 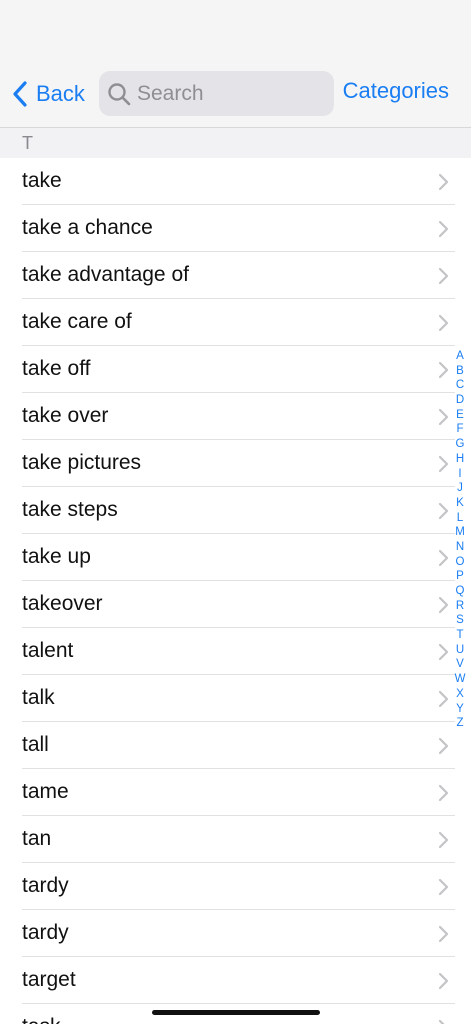 I want to click on list-item: take steps, so click(x=238, y=510).